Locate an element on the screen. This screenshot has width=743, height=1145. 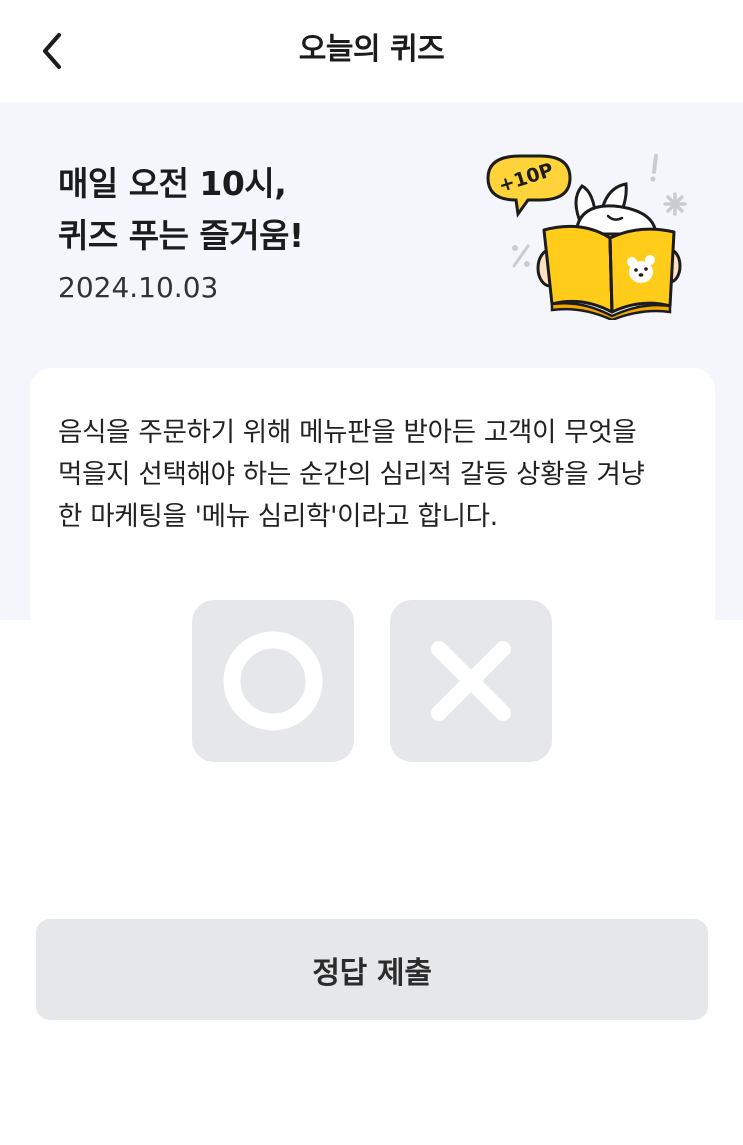
submit-answer-button: 정답 제출 is located at coordinates (372, 969).